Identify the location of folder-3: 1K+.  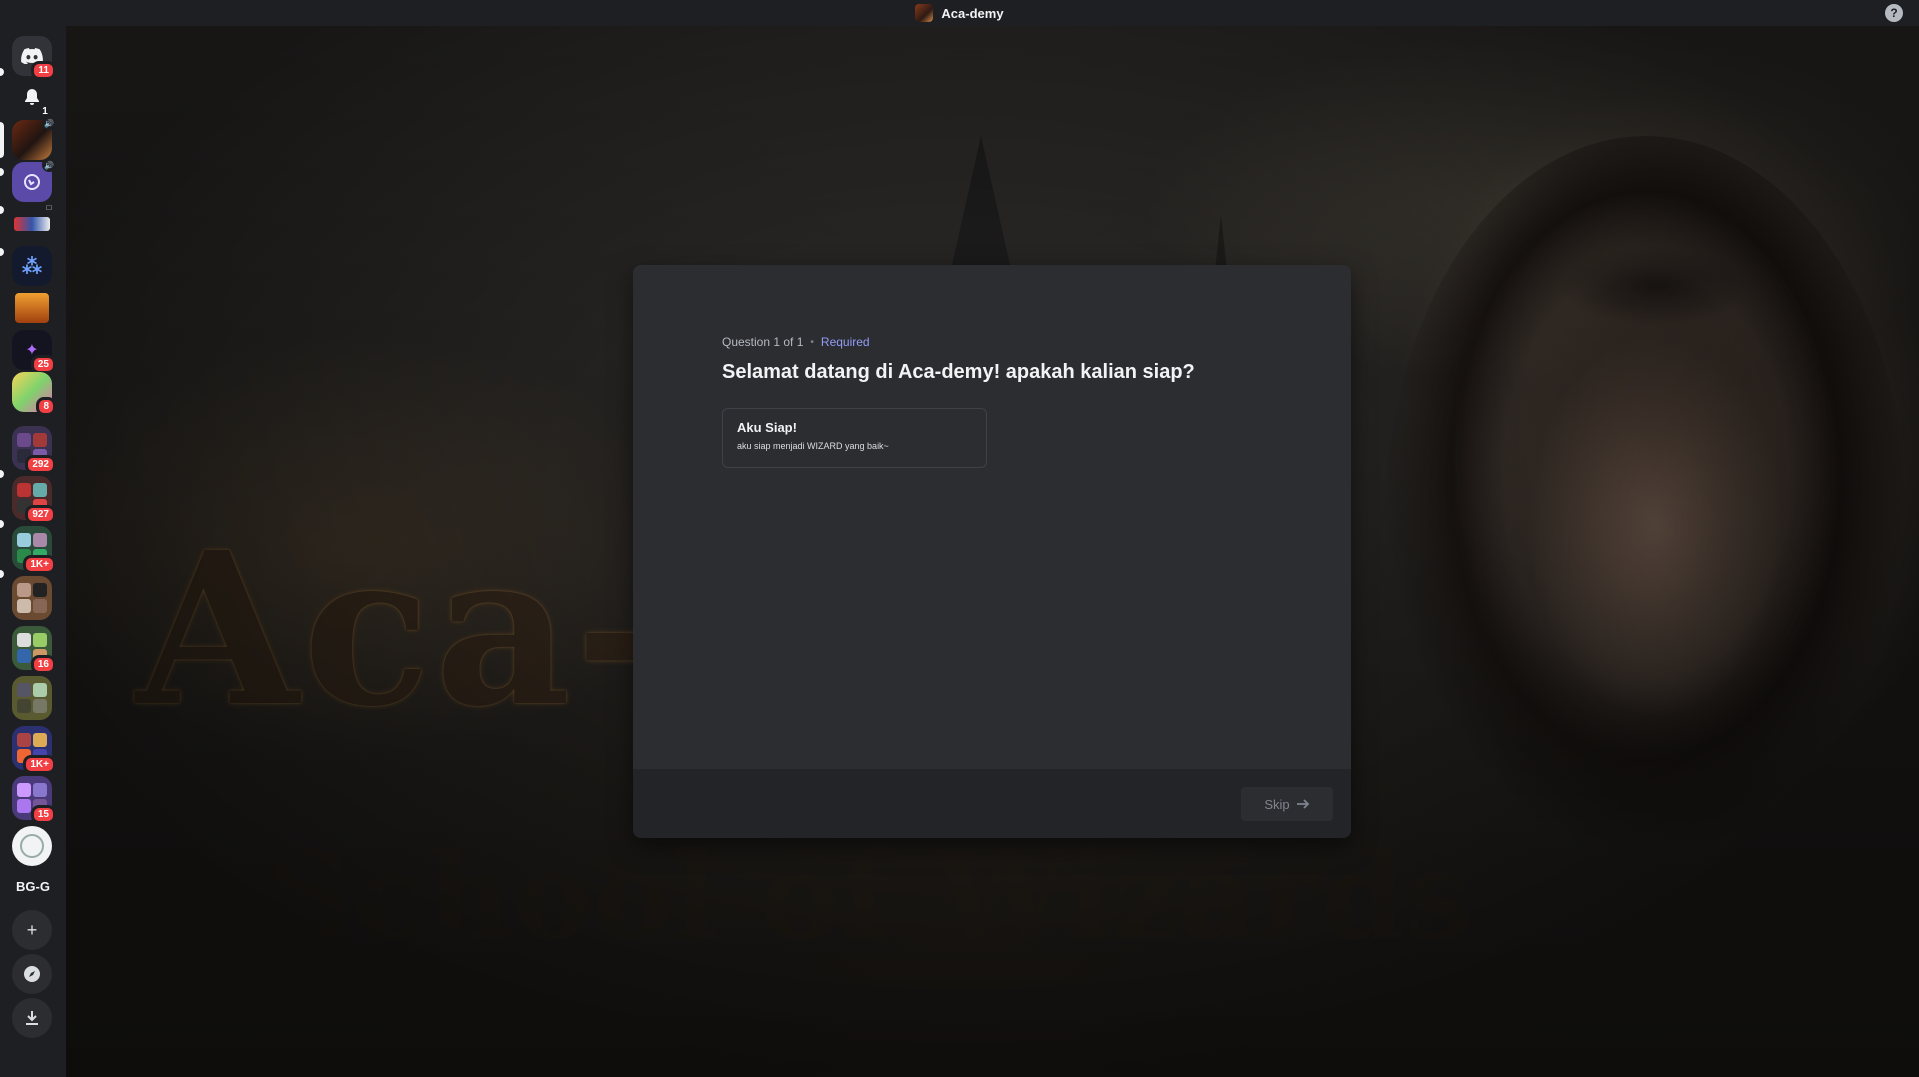
(34, 550).